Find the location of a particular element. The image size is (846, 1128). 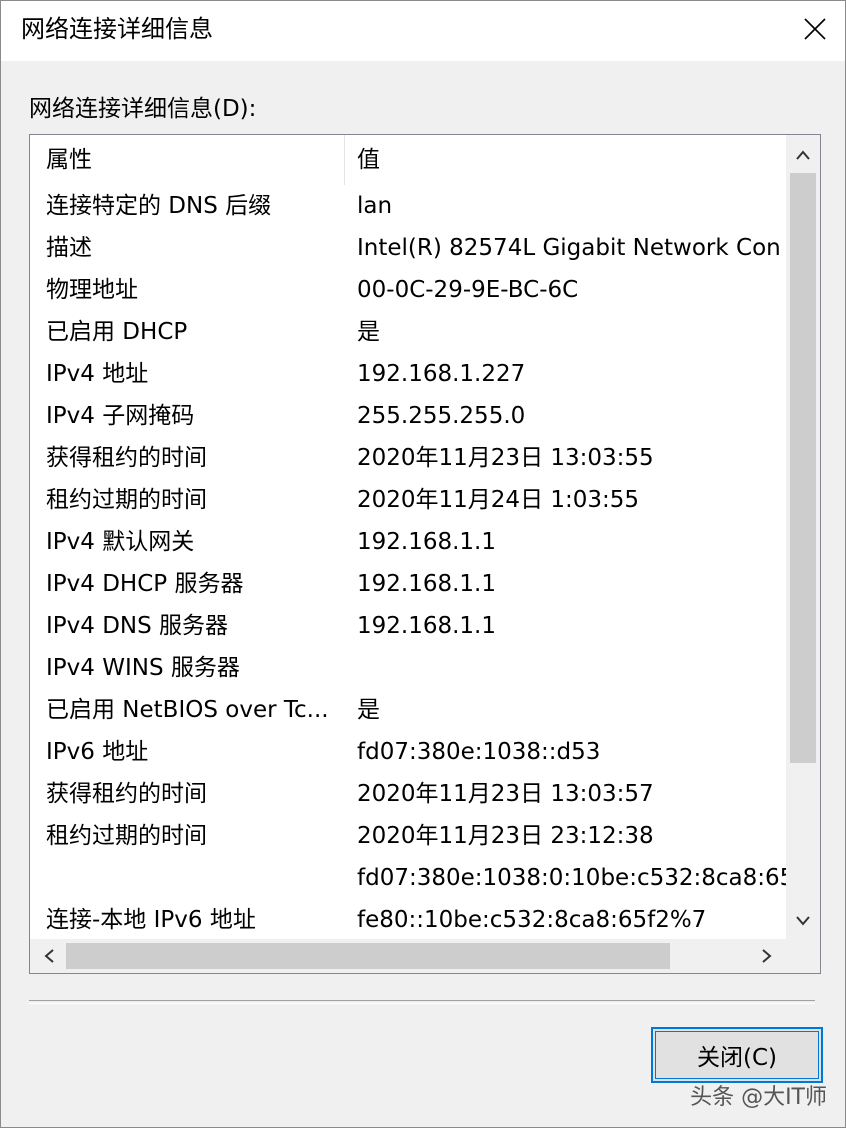

value-cell: 2020年11月23日 13:03:55 is located at coordinates (505, 458).